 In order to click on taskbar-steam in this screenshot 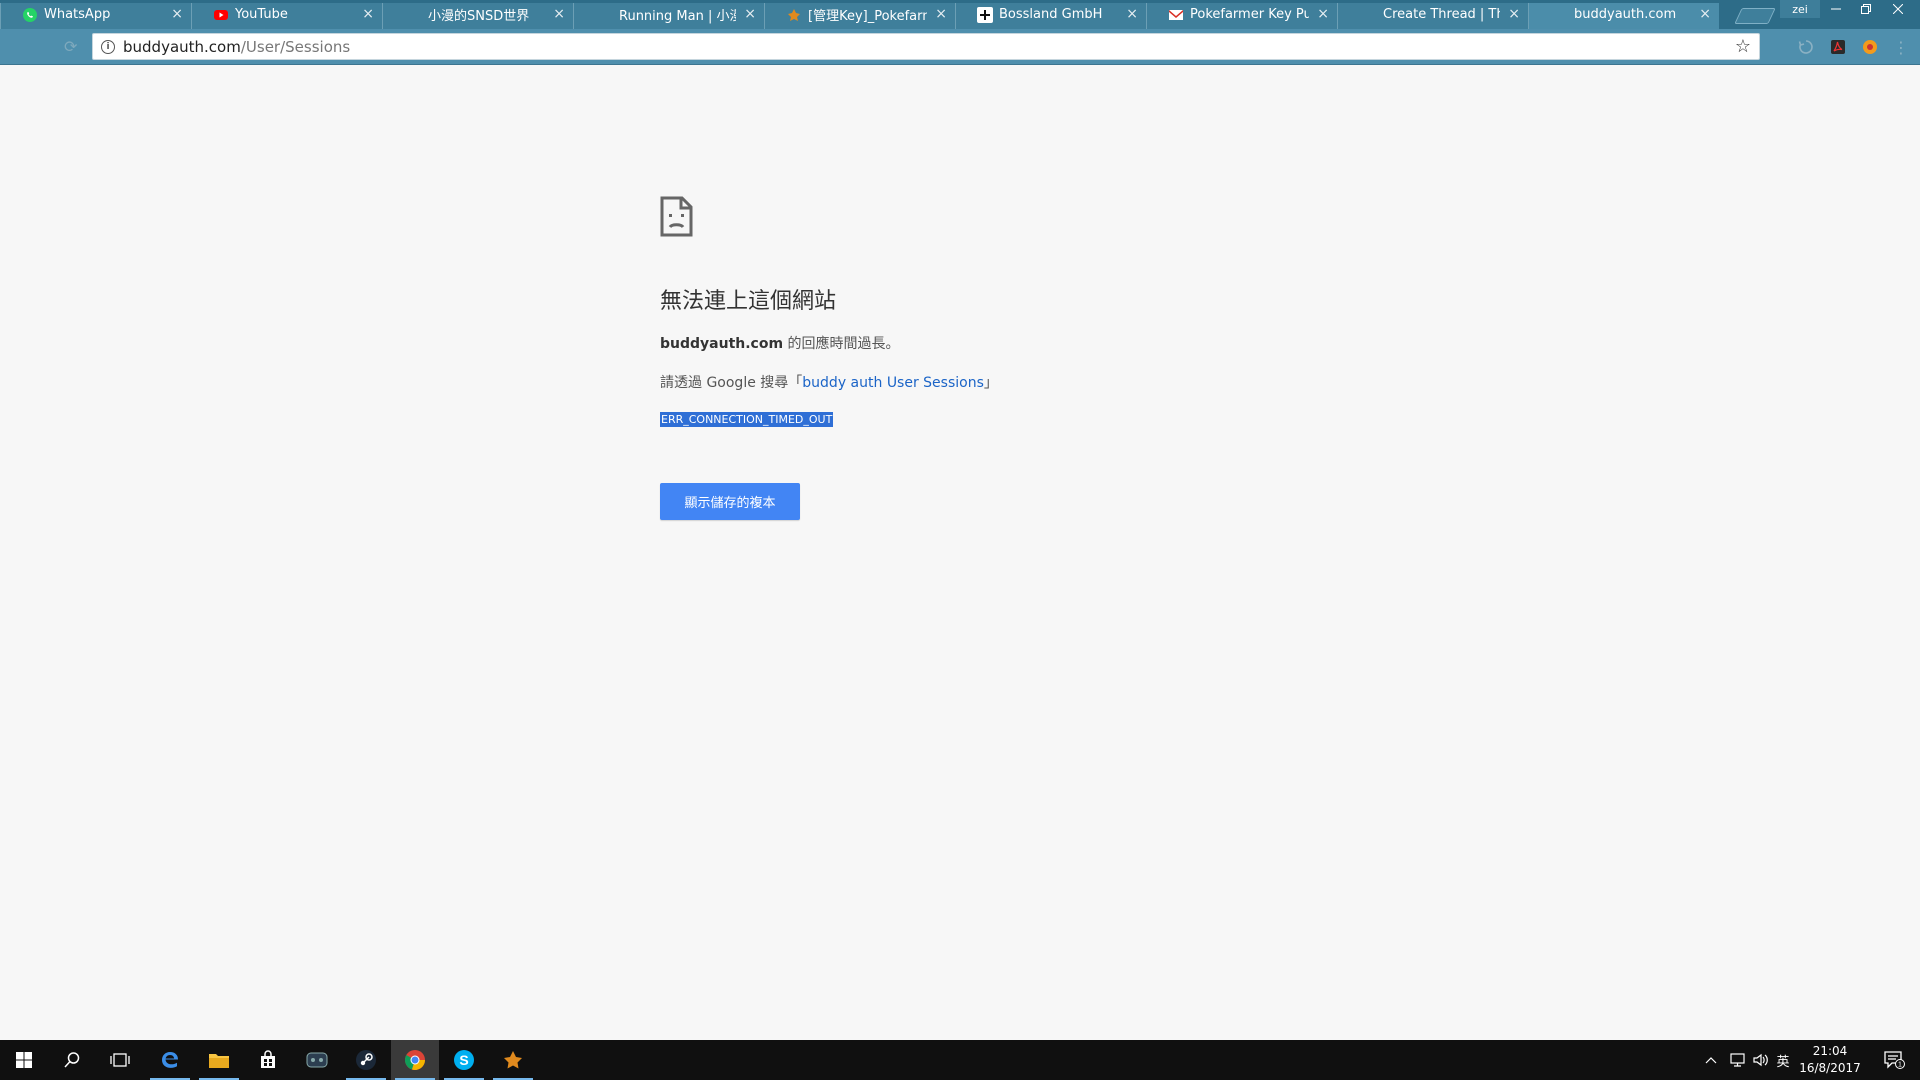, I will do `click(366, 1060)`.